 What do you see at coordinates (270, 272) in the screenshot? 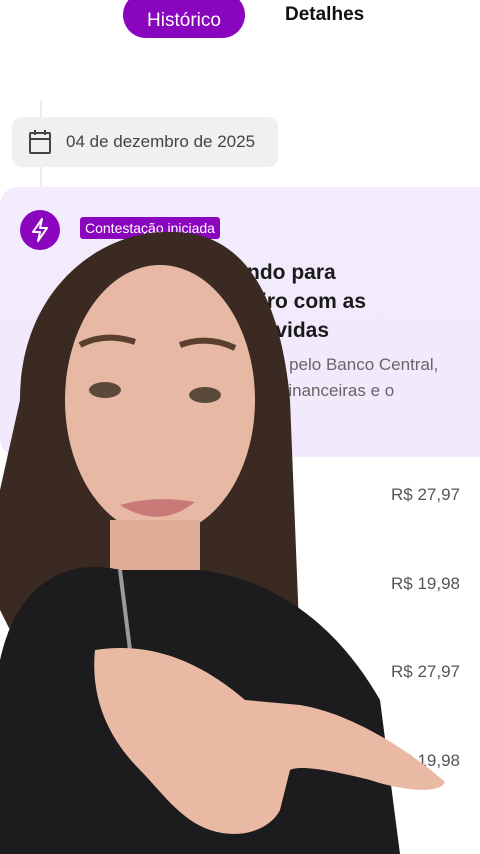
I see `card-title-line: alhando para` at bounding box center [270, 272].